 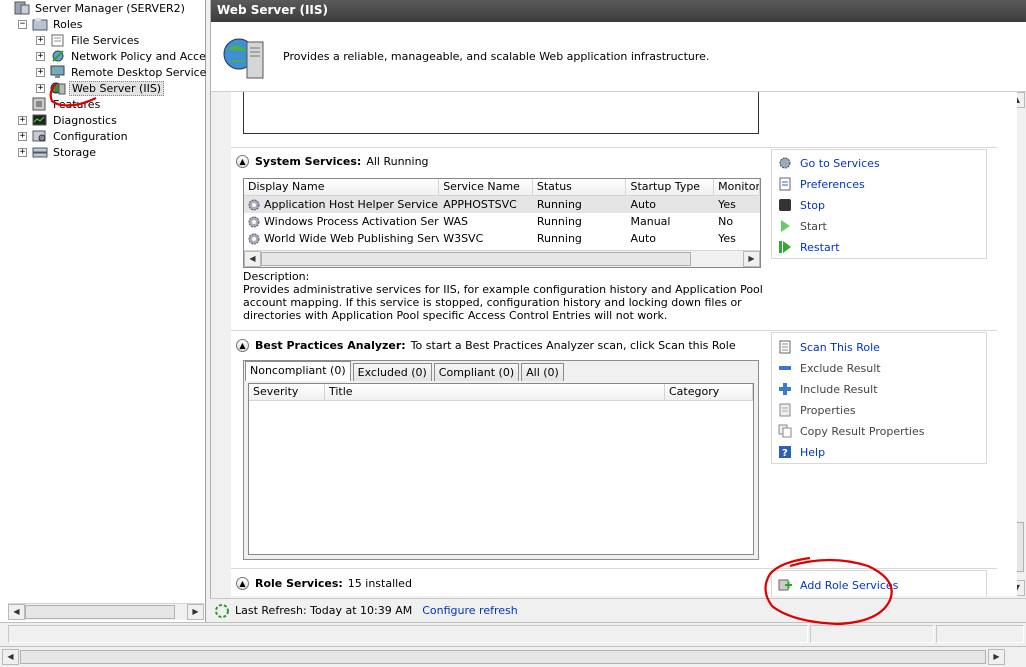 I want to click on tree-item-diagnostics: + Diagnostics, so click(x=68, y=120).